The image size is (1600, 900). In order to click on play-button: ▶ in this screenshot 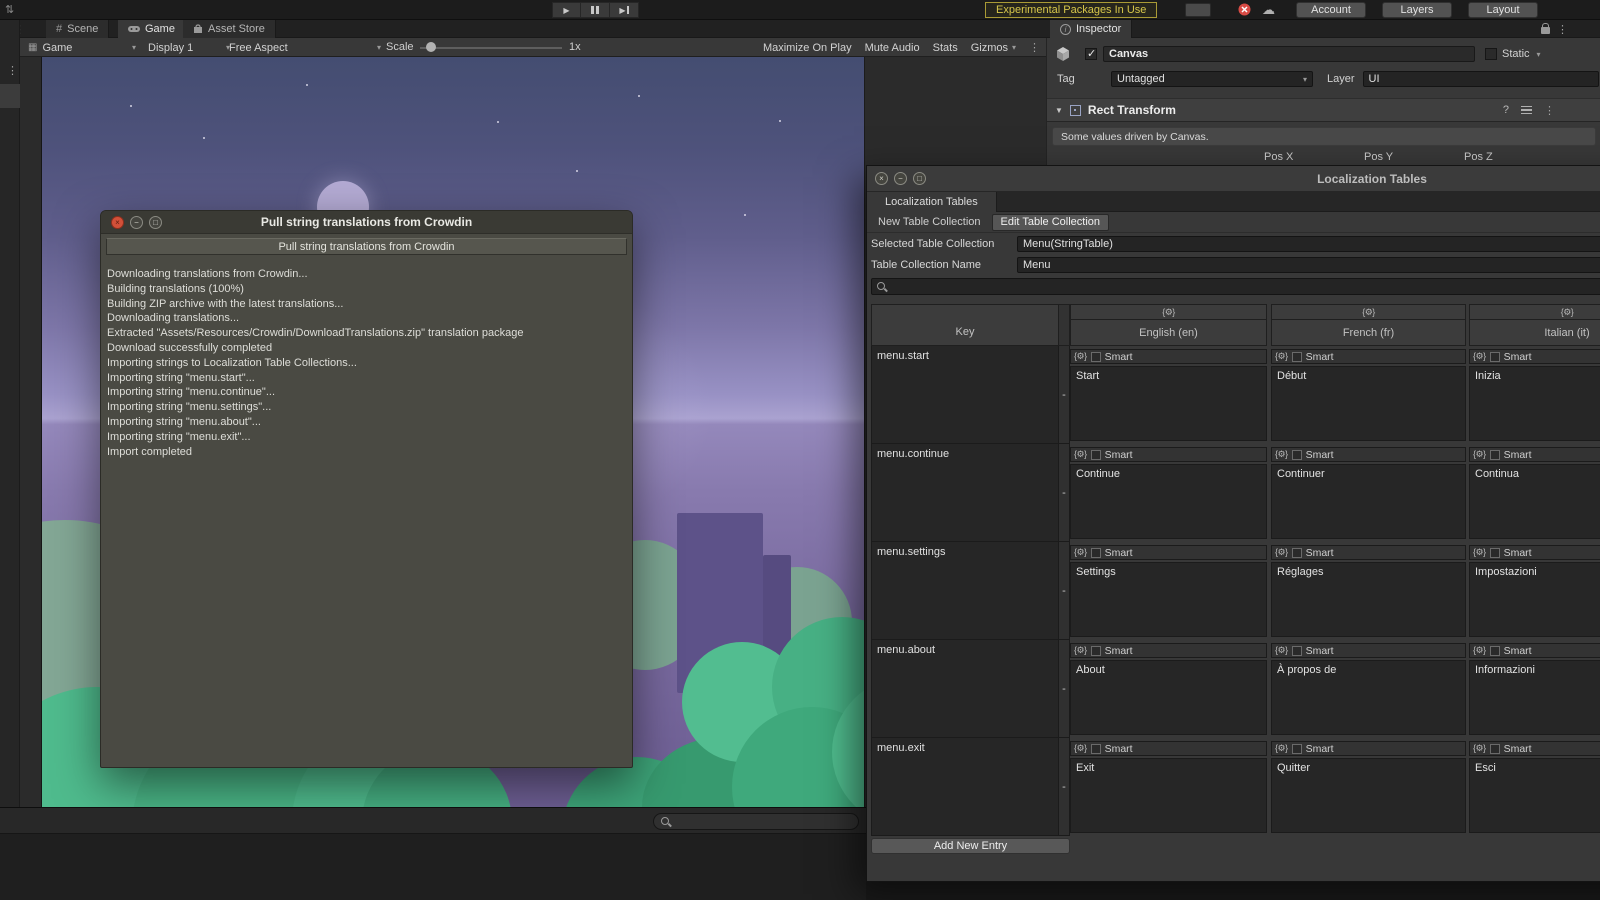, I will do `click(566, 10)`.